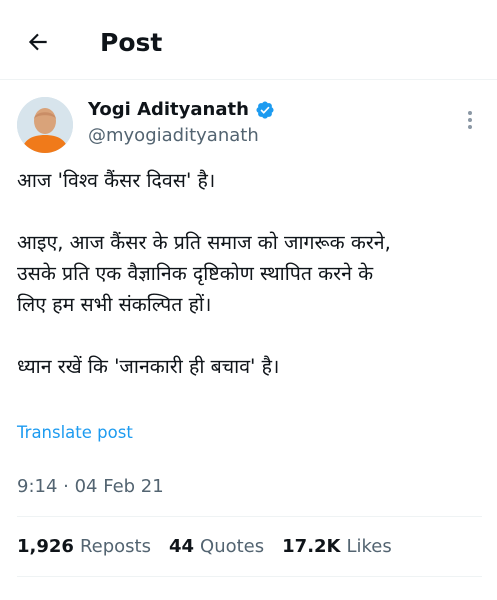  I want to click on quotes-label: Quotes, so click(232, 546).